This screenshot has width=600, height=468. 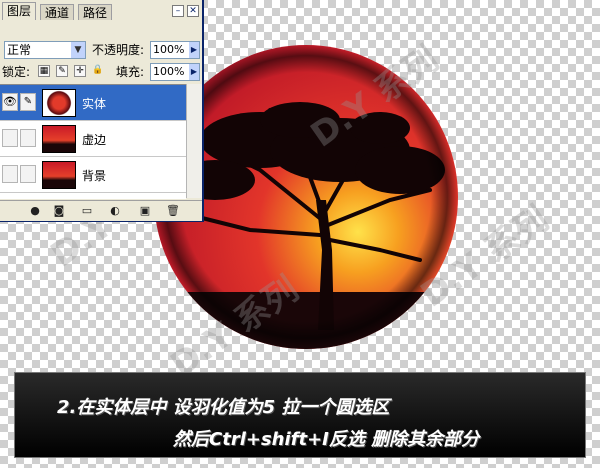 I want to click on panel-bottom-bar: ● ◙ ▭ ◐ ▣ 🗑, so click(x=101, y=210).